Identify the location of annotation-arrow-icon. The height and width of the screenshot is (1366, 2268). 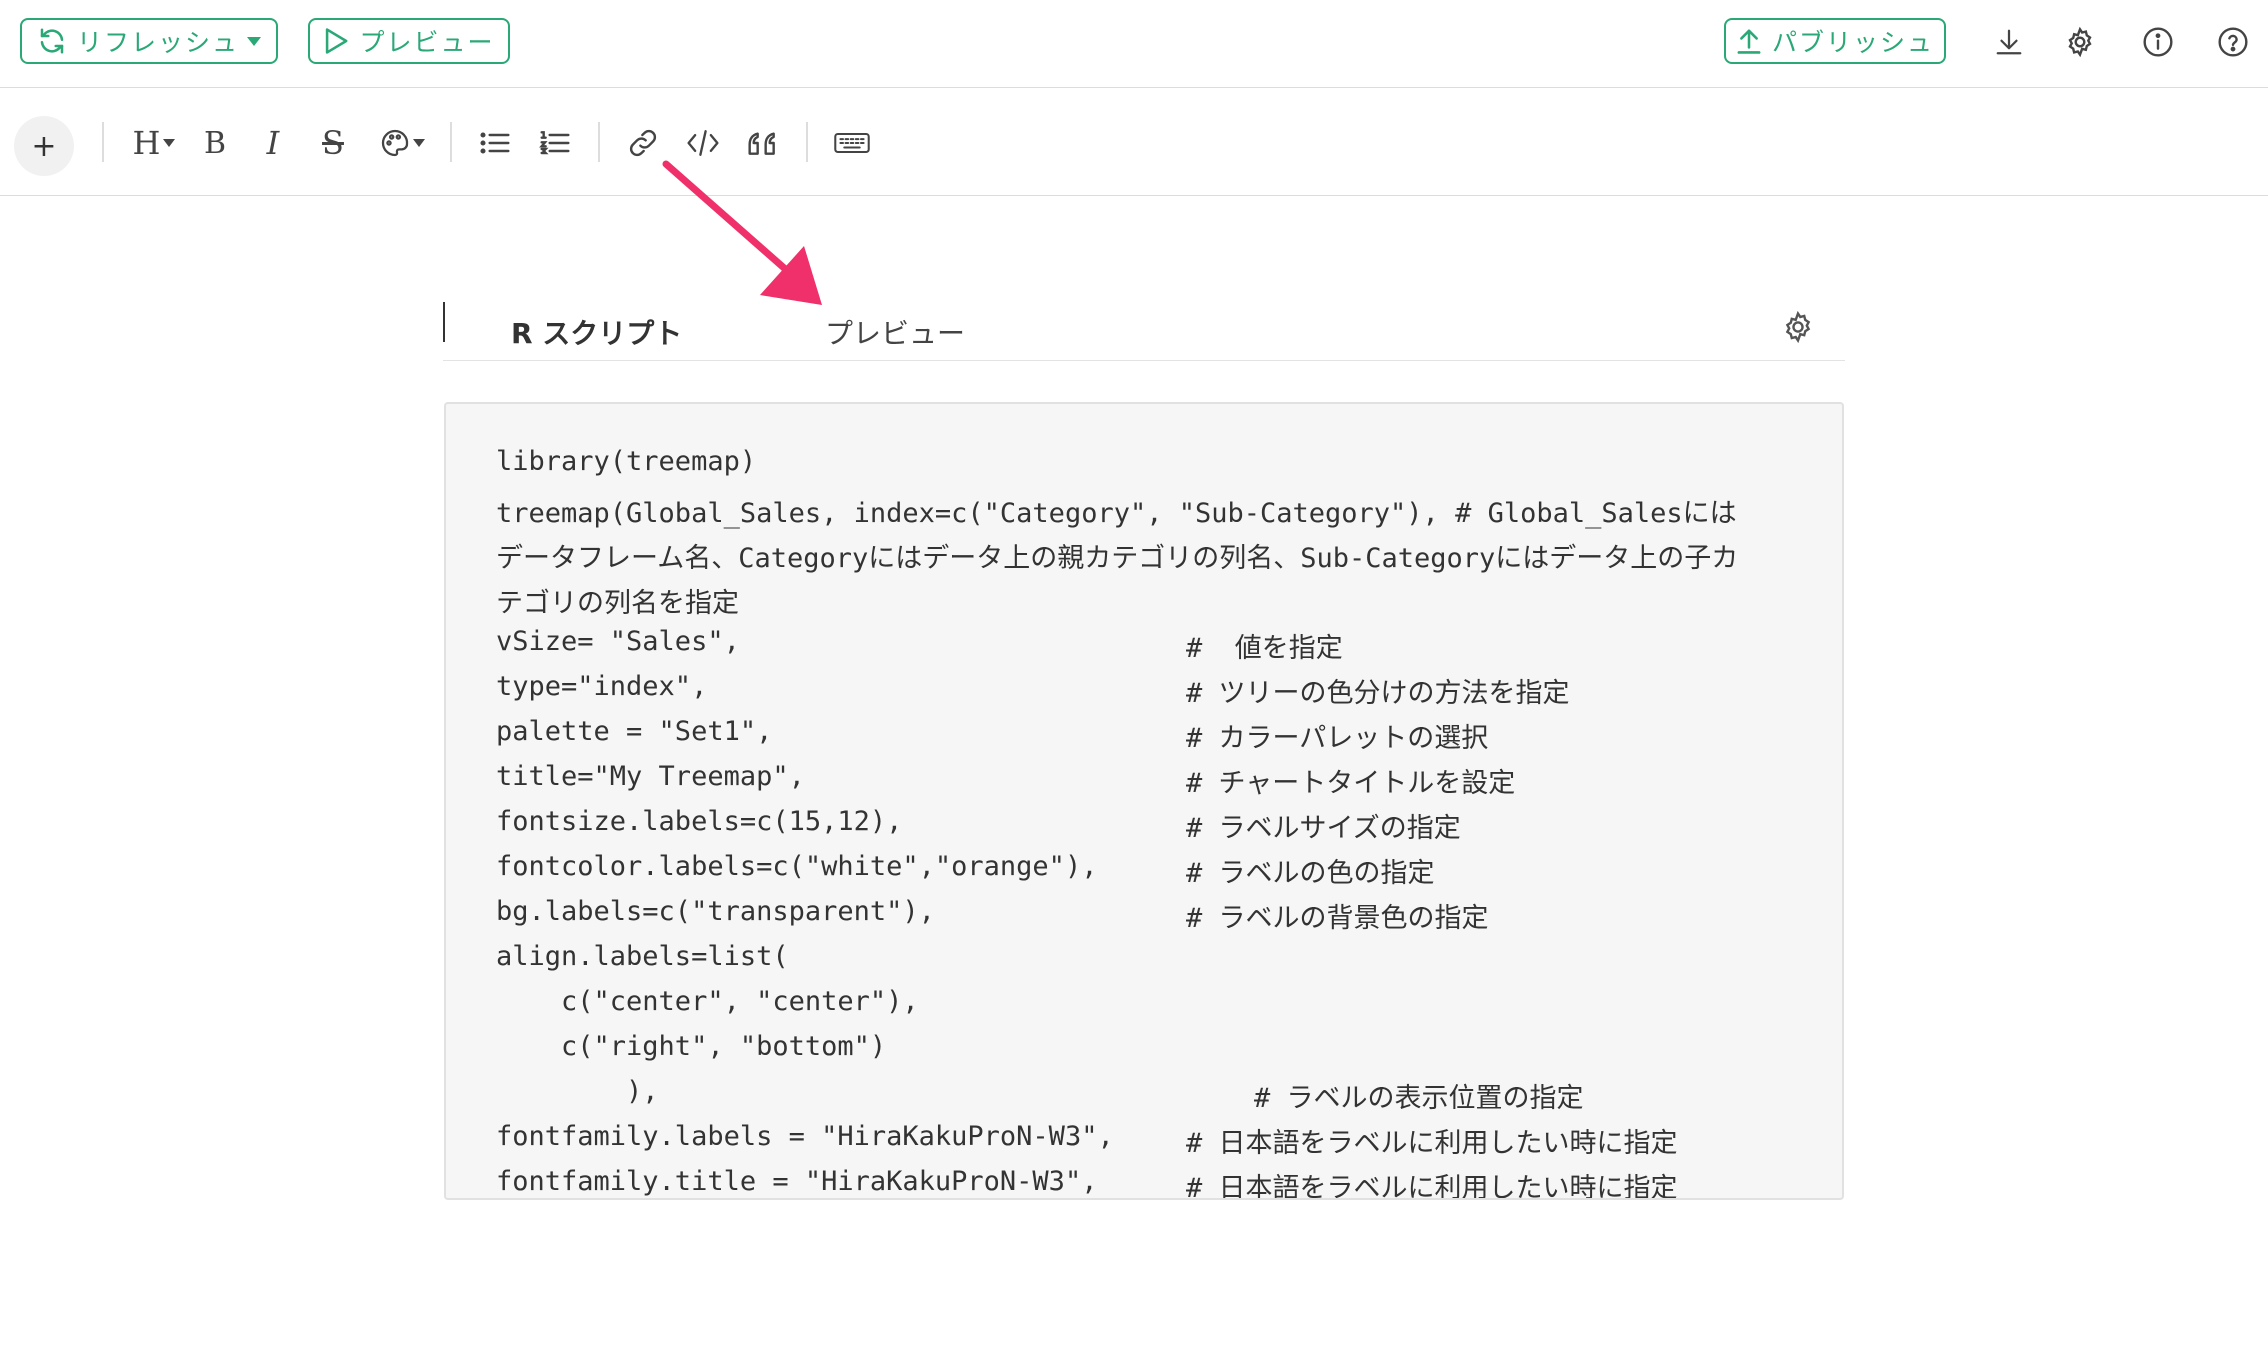
(742, 232).